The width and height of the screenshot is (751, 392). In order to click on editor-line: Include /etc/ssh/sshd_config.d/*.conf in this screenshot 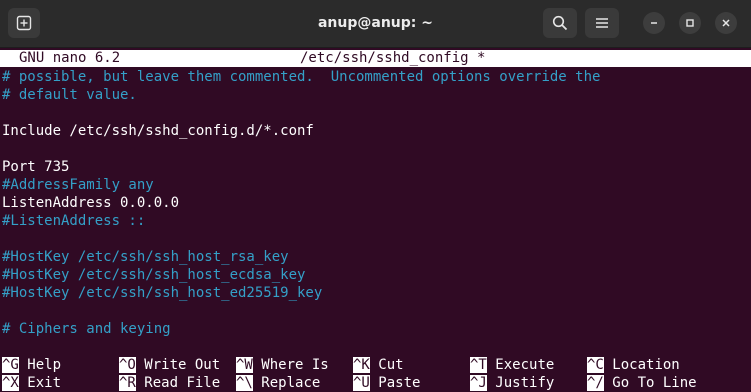, I will do `click(158, 131)`.